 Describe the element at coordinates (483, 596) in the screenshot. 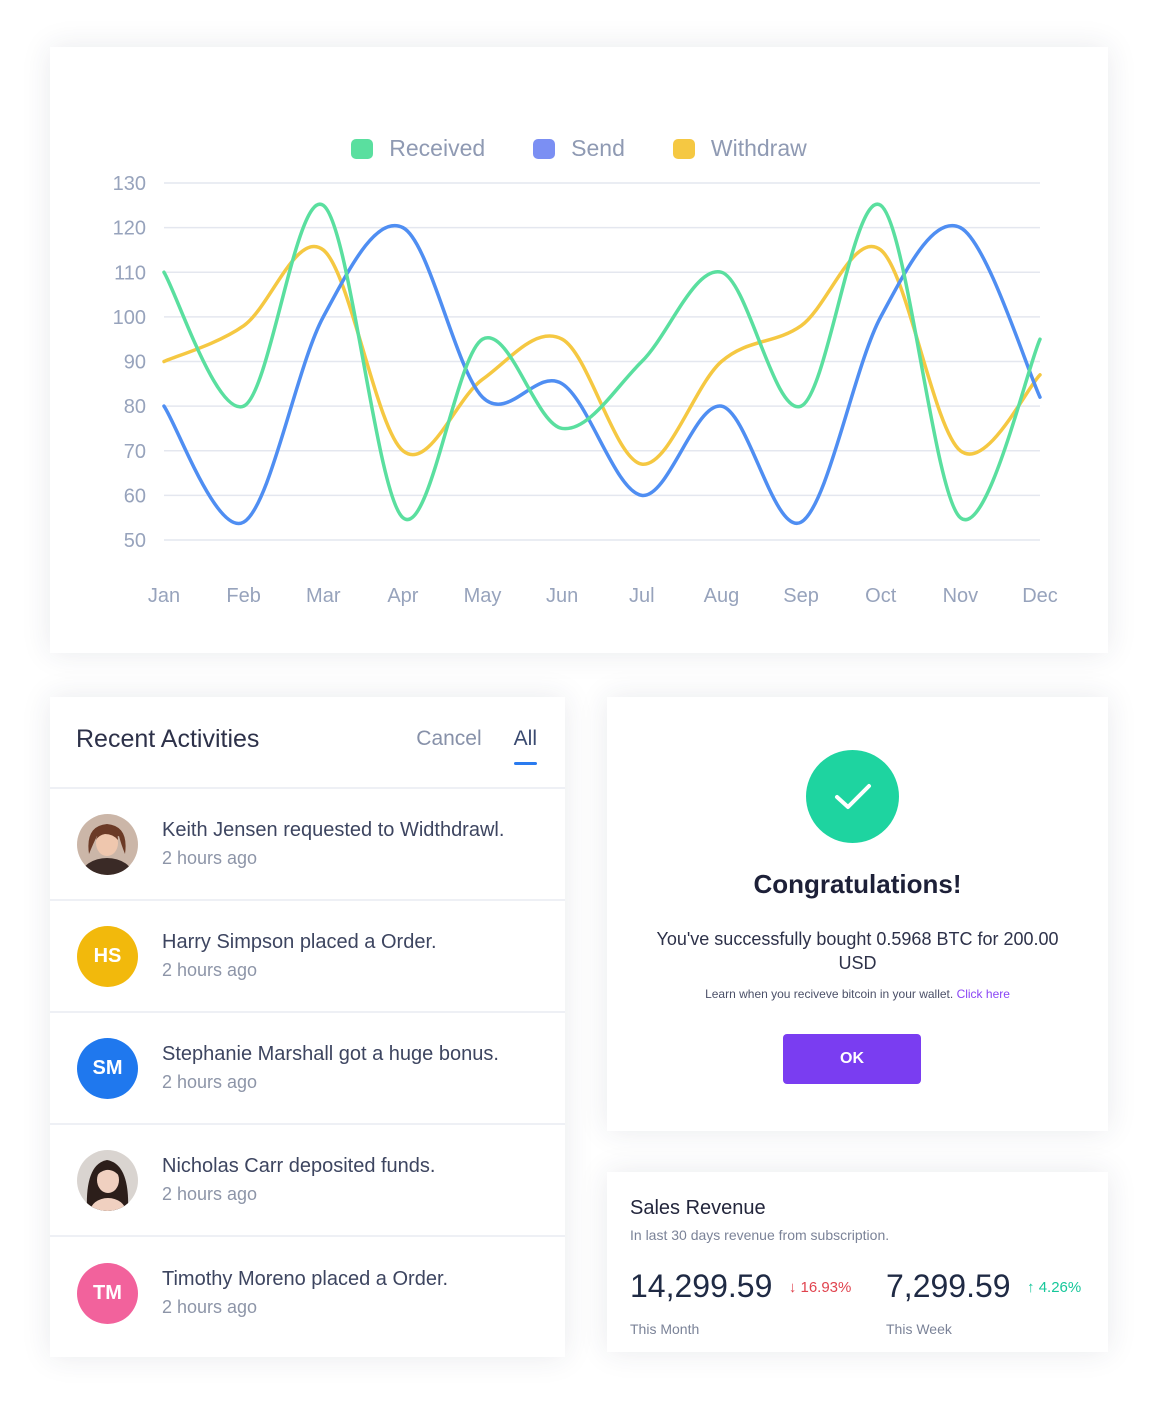

I see `x-tick-label: May` at that location.